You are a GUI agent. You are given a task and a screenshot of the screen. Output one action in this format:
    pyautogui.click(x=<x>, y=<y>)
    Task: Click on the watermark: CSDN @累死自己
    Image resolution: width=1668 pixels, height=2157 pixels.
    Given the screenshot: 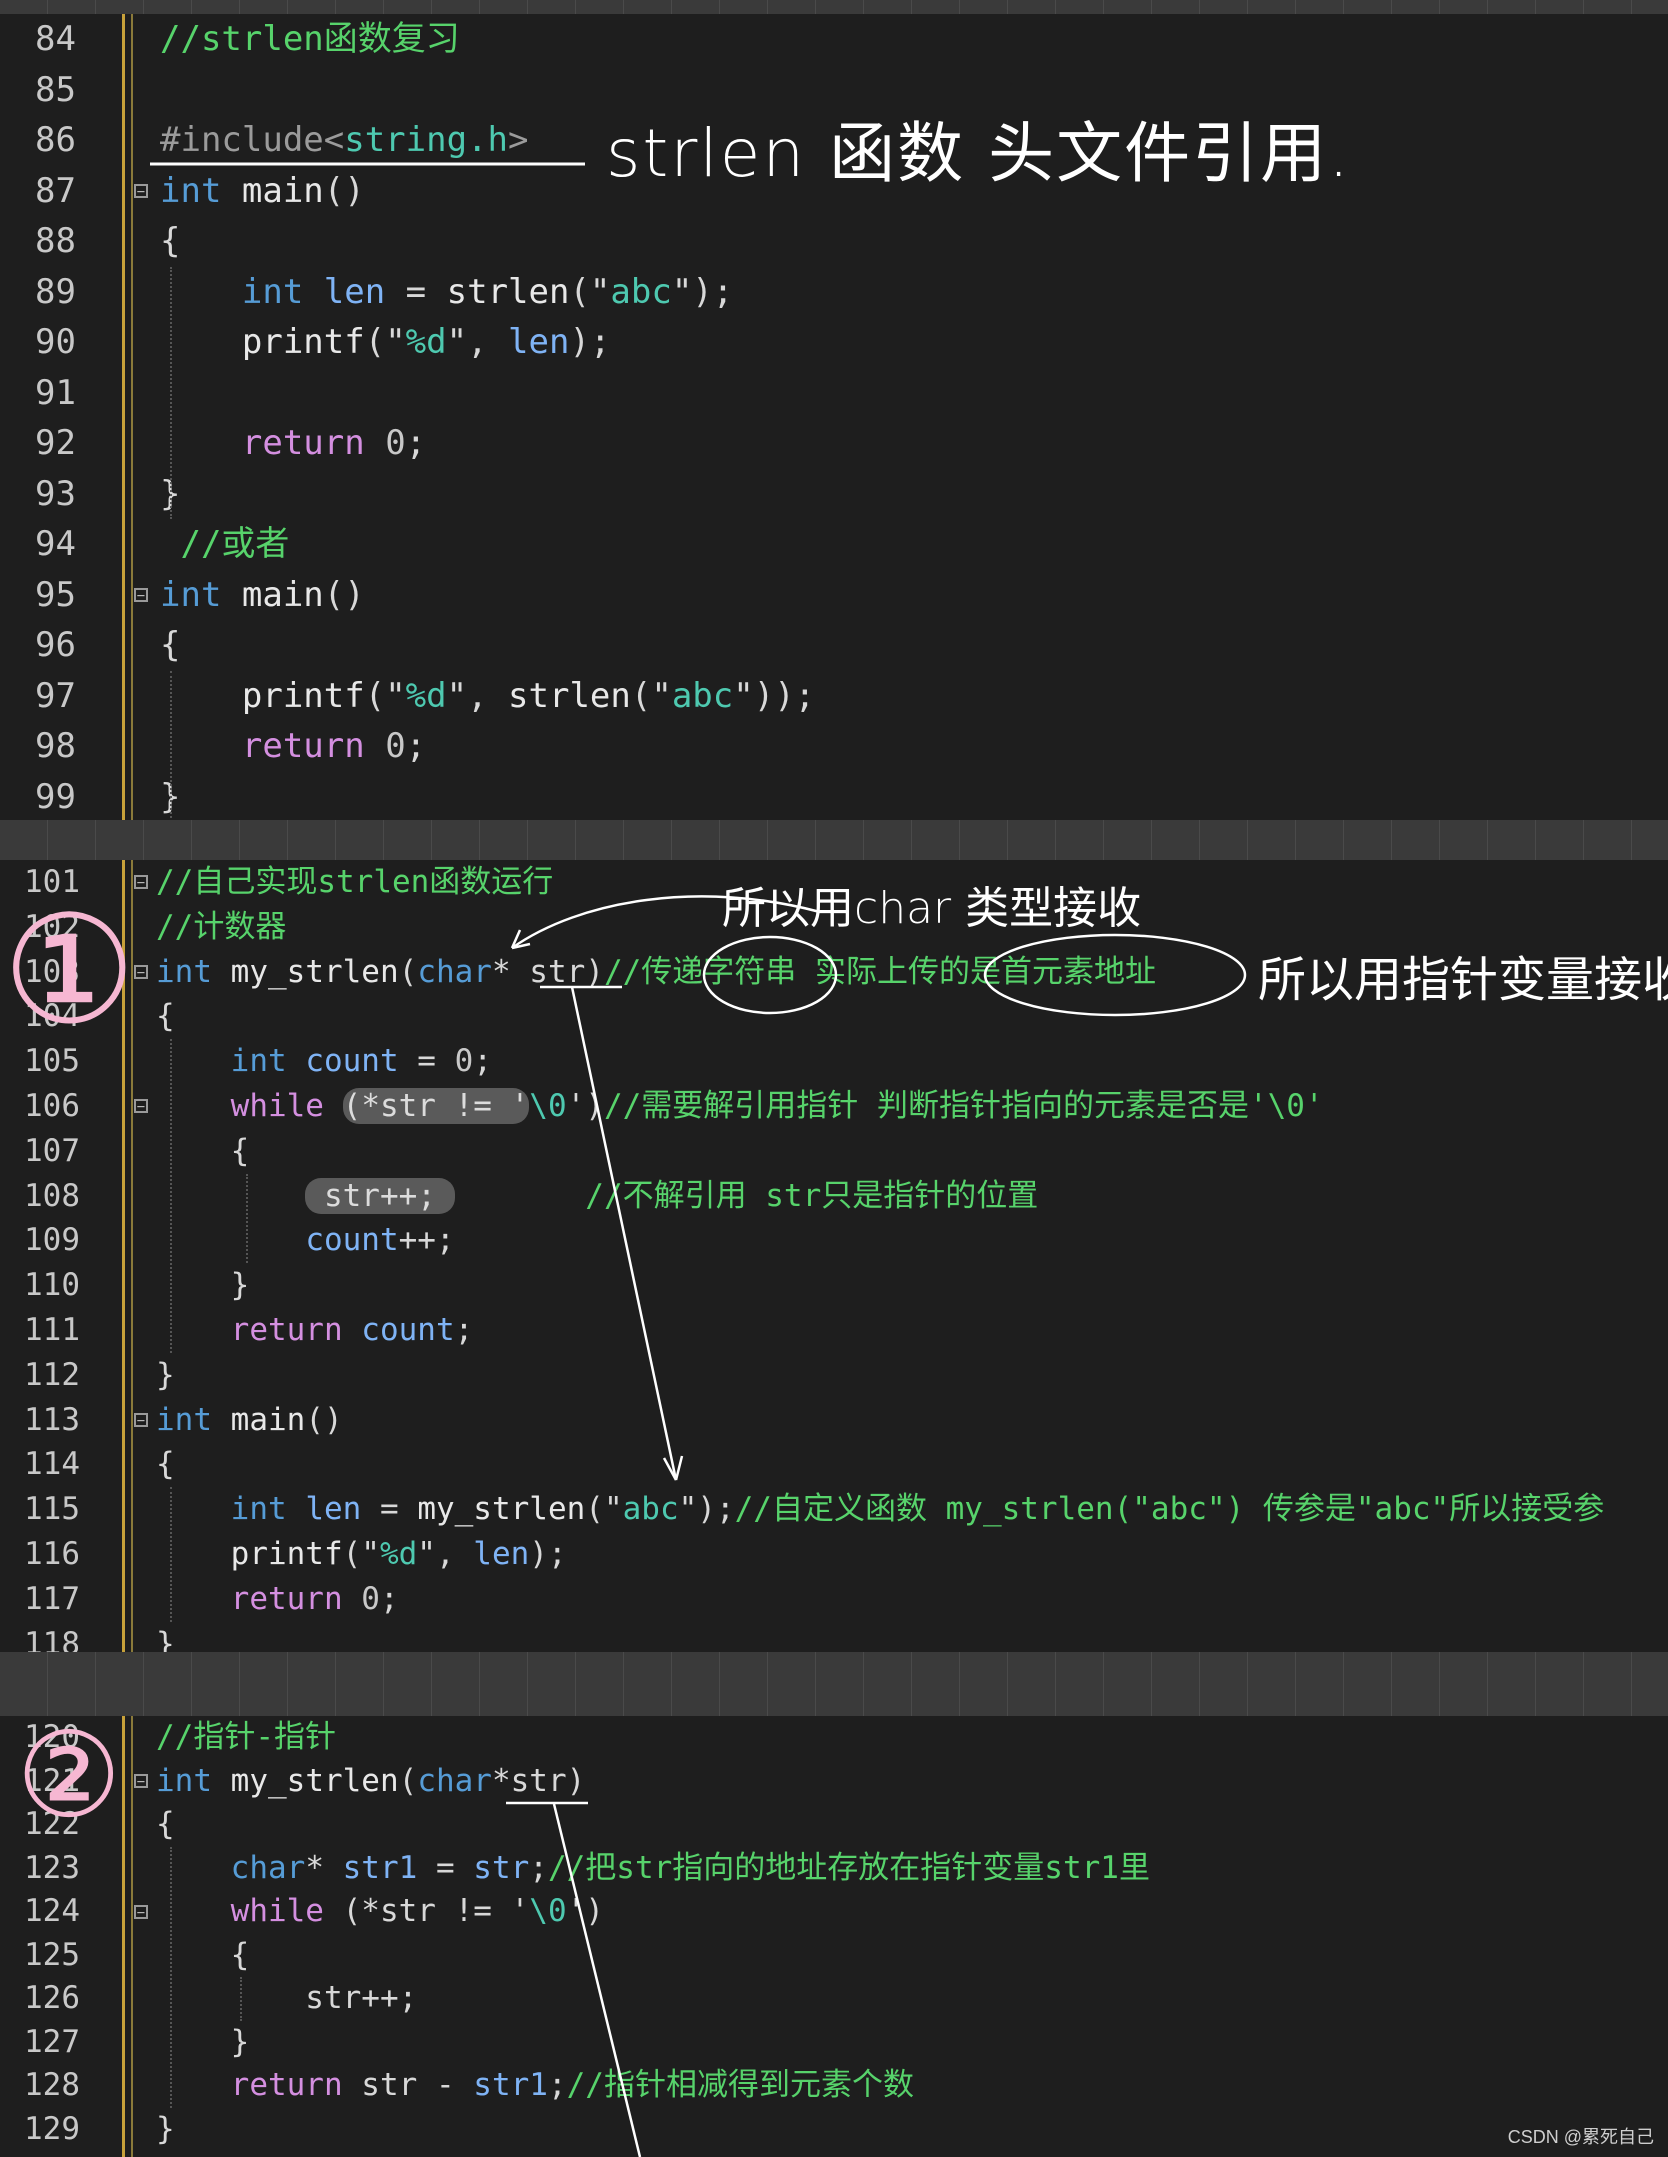 What is the action you would take?
    pyautogui.click(x=1580, y=2137)
    